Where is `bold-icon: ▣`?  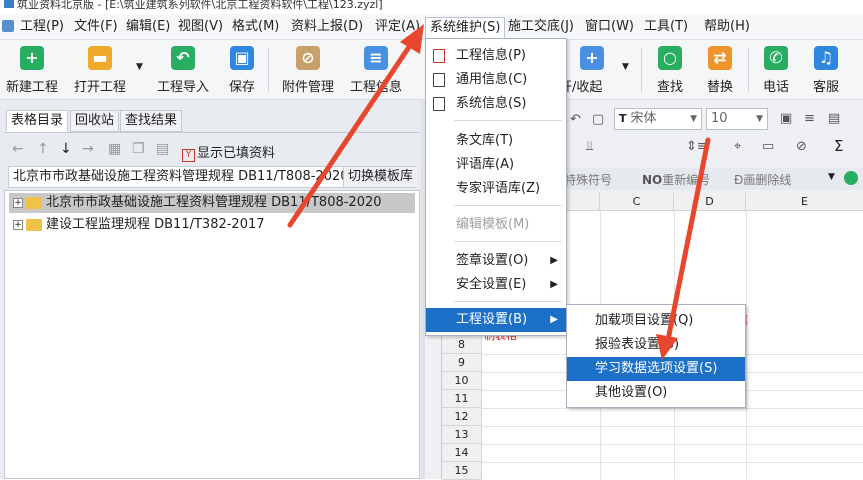 bold-icon: ▣ is located at coordinates (786, 118).